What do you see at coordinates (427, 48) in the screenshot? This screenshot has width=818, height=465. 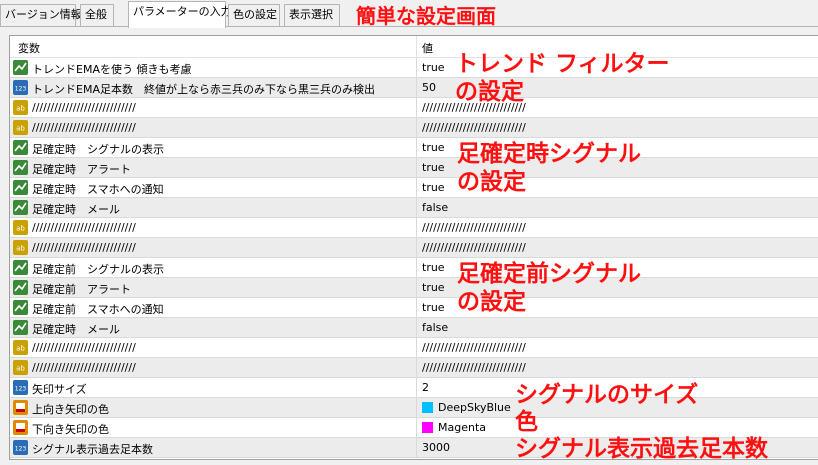 I see `column-header-value: 値` at bounding box center [427, 48].